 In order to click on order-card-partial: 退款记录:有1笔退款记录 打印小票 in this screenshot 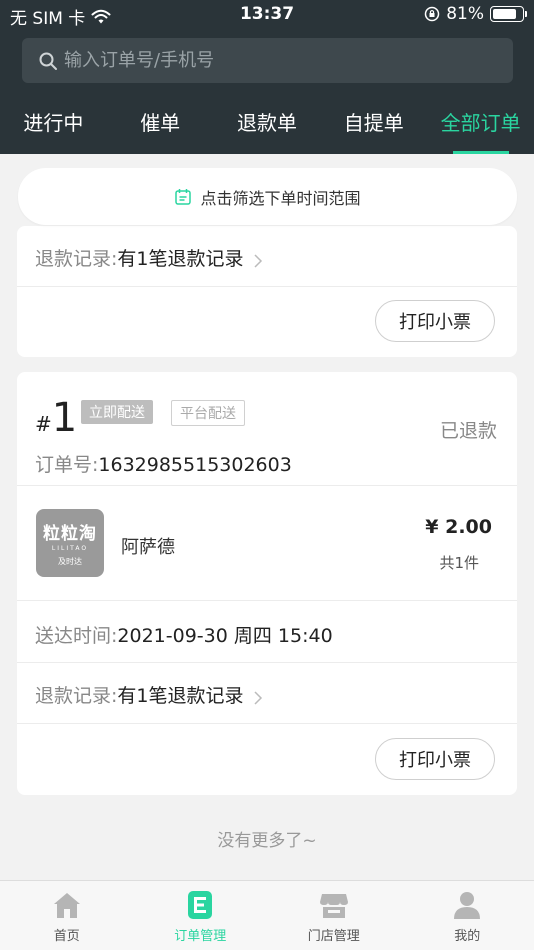, I will do `click(267, 291)`.